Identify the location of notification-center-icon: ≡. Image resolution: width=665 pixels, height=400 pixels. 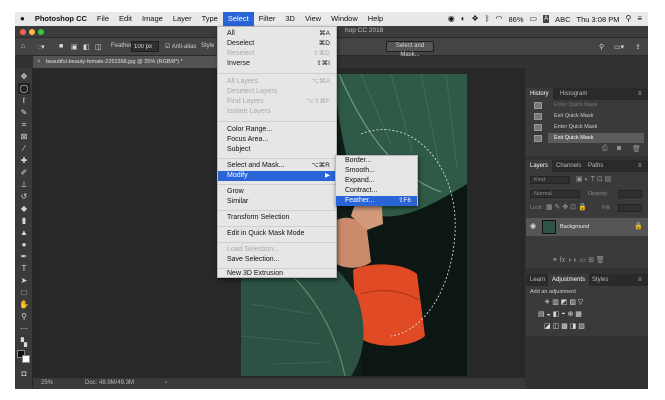
(639, 19).